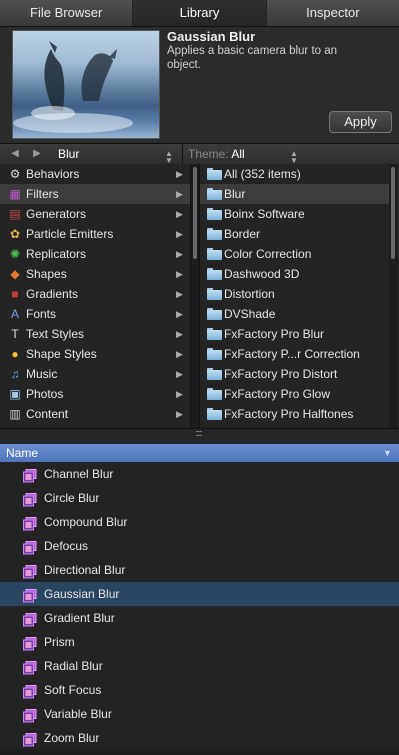 The height and width of the screenshot is (755, 399). Describe the element at coordinates (95, 334) in the screenshot. I see `category-item: T Text Styles ▶` at that location.